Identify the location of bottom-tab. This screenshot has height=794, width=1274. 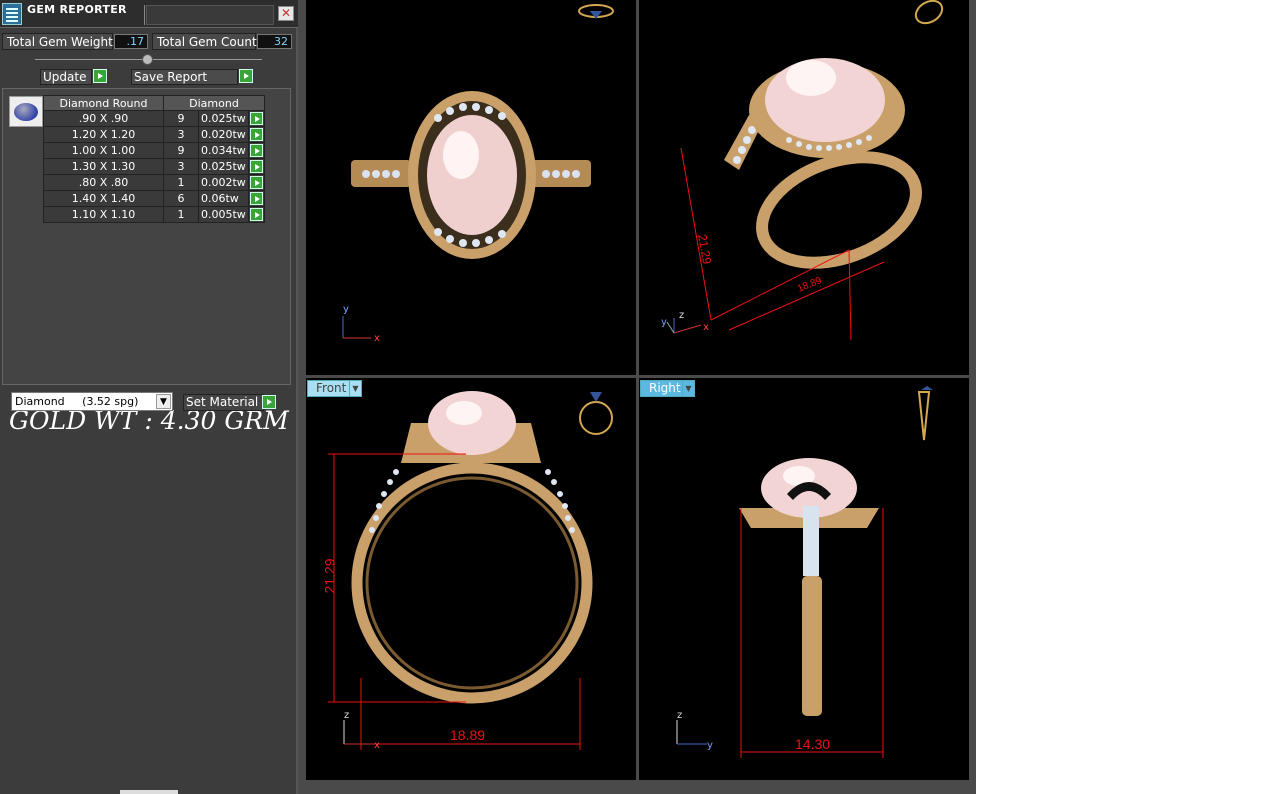
(149, 792).